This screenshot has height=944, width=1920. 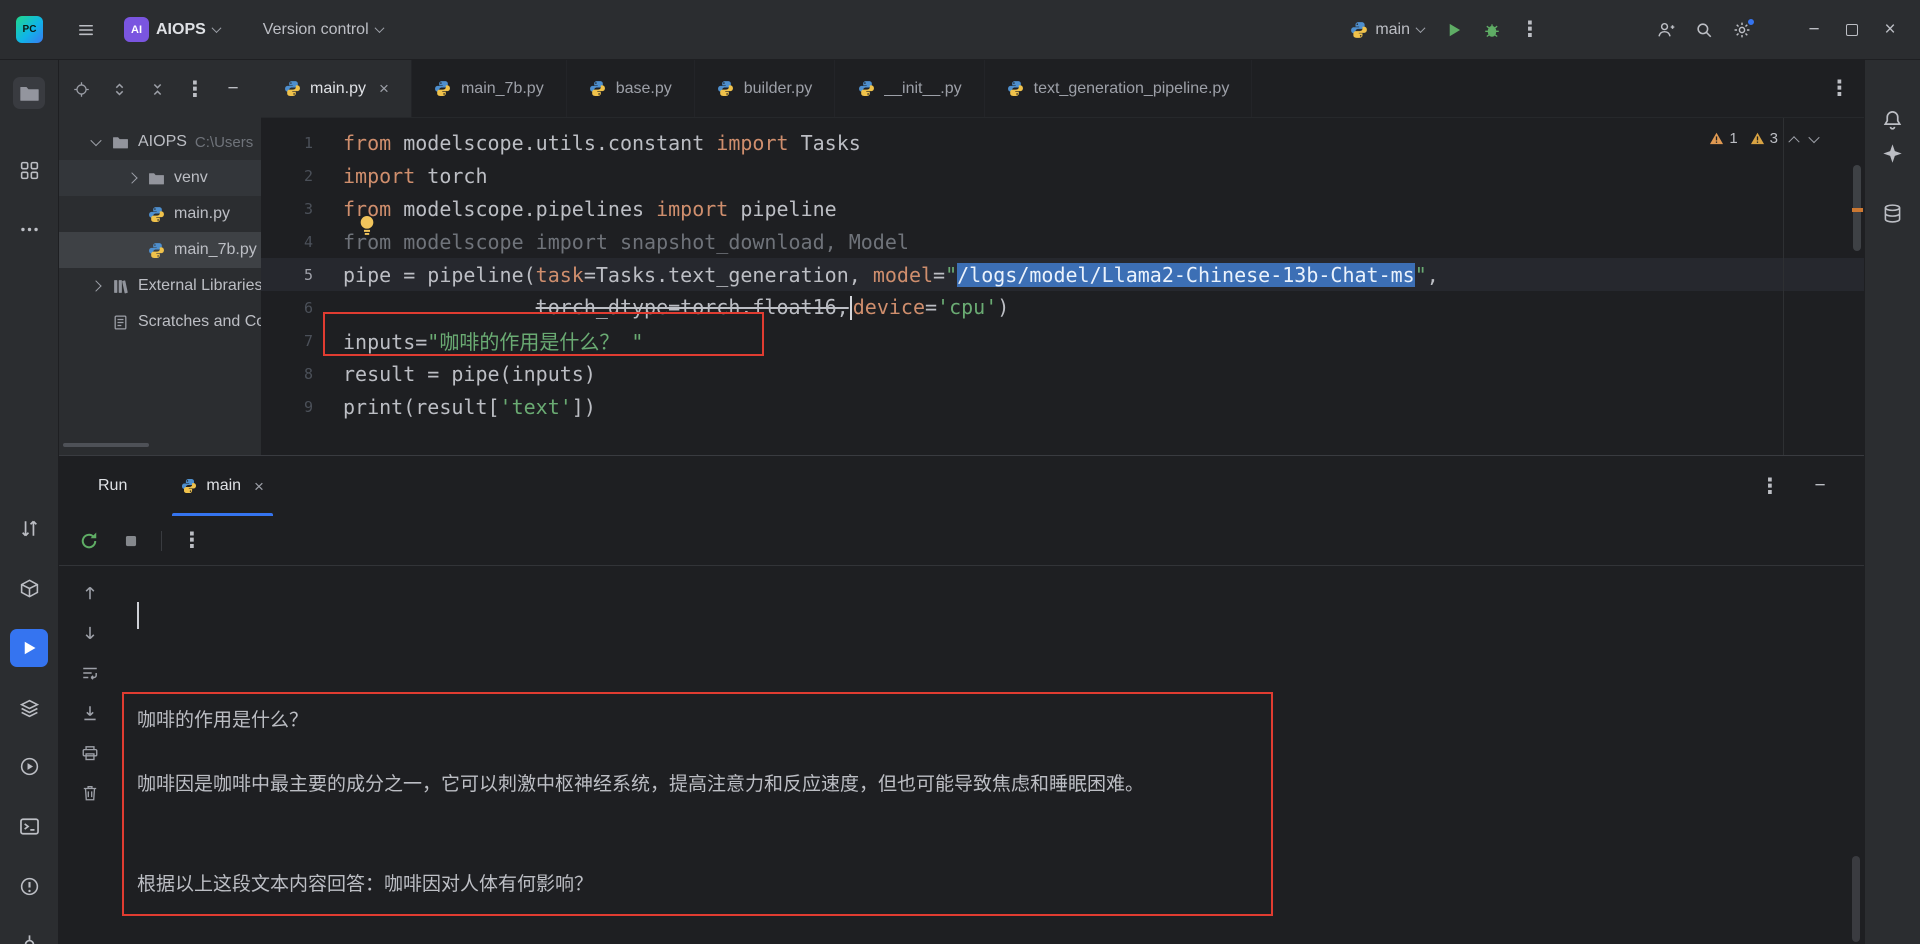 I want to click on code-line-9: 9 print(result['text']), so click(x=1062, y=406).